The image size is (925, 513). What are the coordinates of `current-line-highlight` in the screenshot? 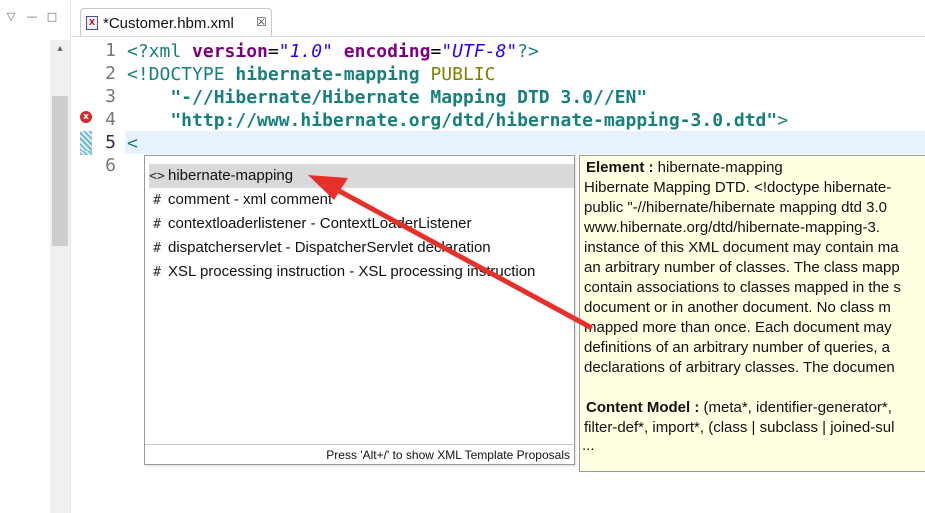 It's located at (525, 142).